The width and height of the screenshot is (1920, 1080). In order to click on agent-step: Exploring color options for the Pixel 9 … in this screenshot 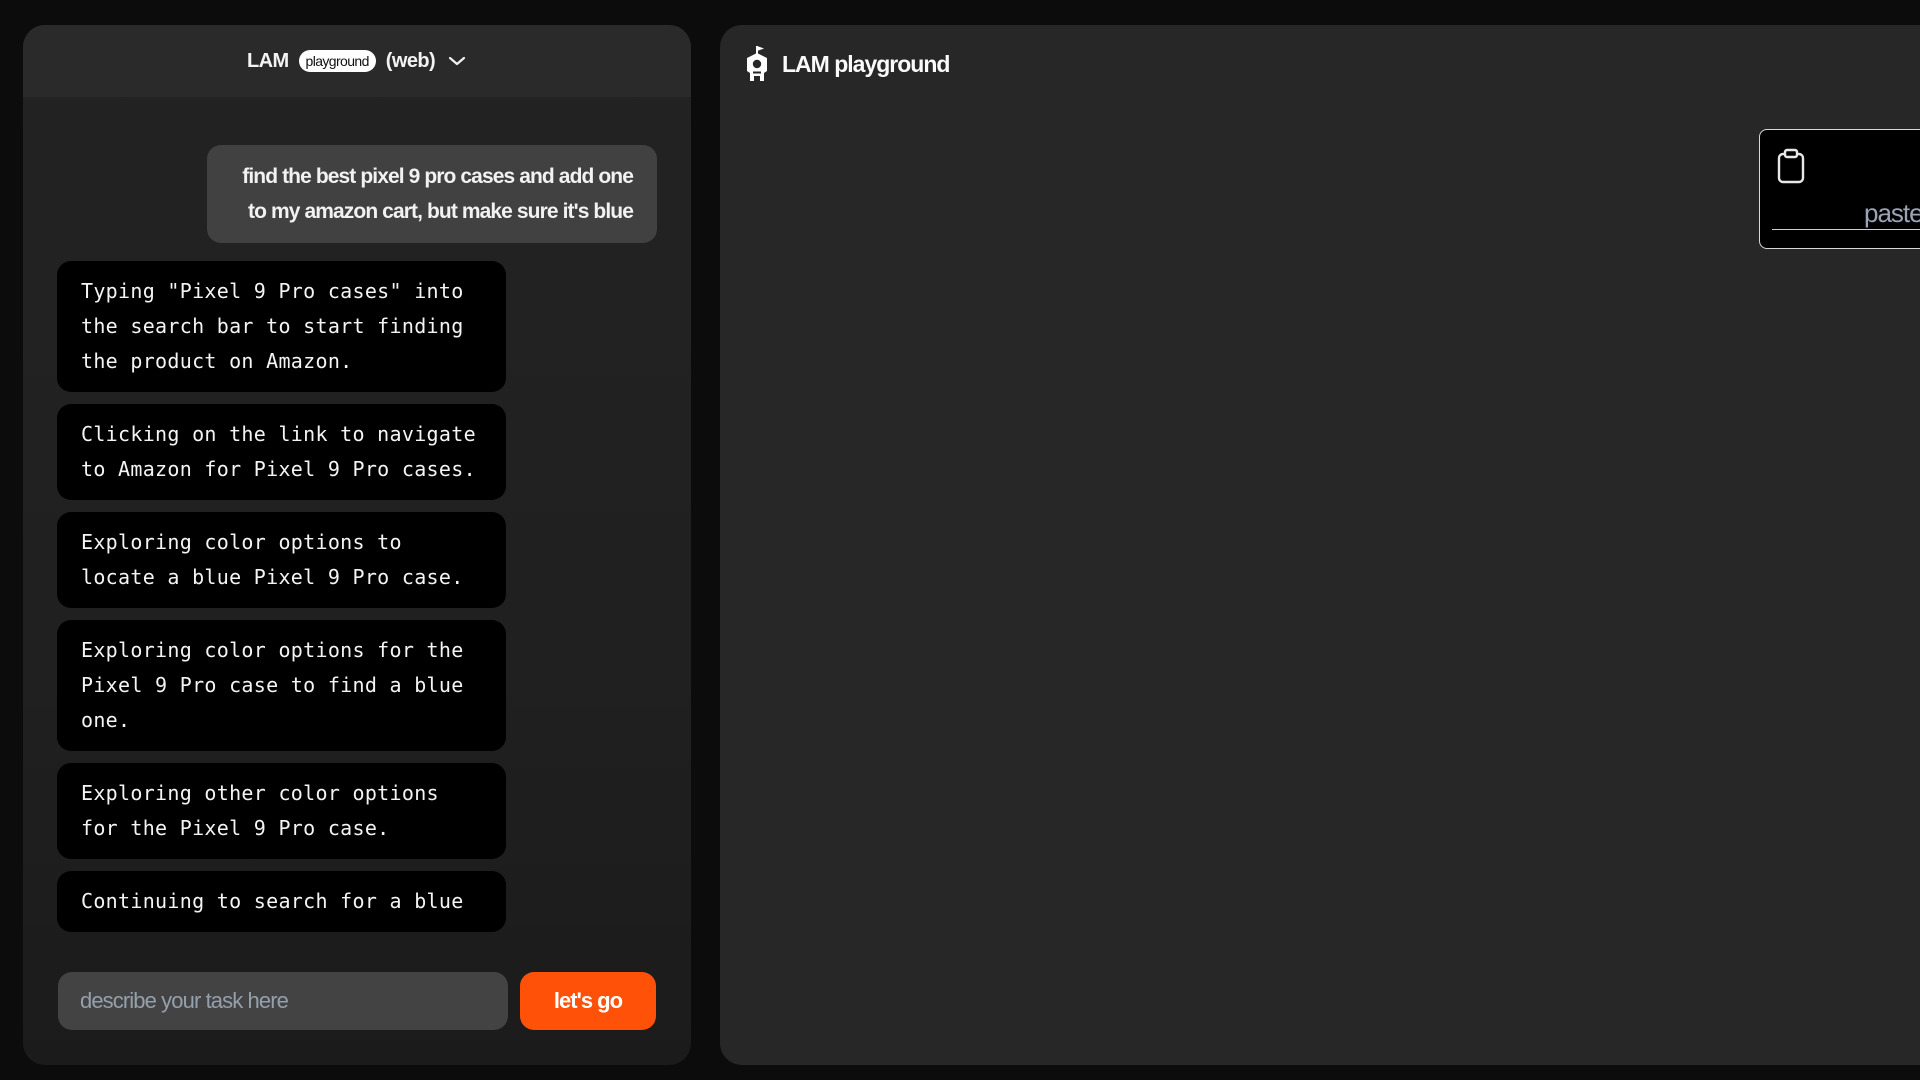, I will do `click(281, 685)`.